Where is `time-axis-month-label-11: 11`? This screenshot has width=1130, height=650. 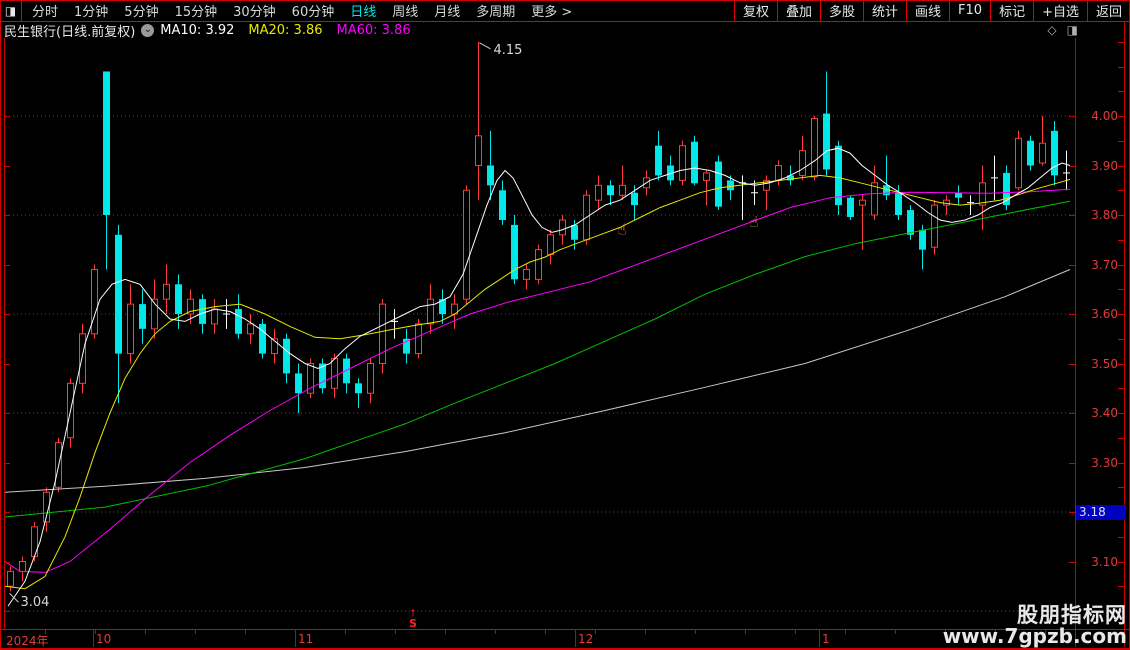
time-axis-month-label-11: 11 is located at coordinates (306, 639).